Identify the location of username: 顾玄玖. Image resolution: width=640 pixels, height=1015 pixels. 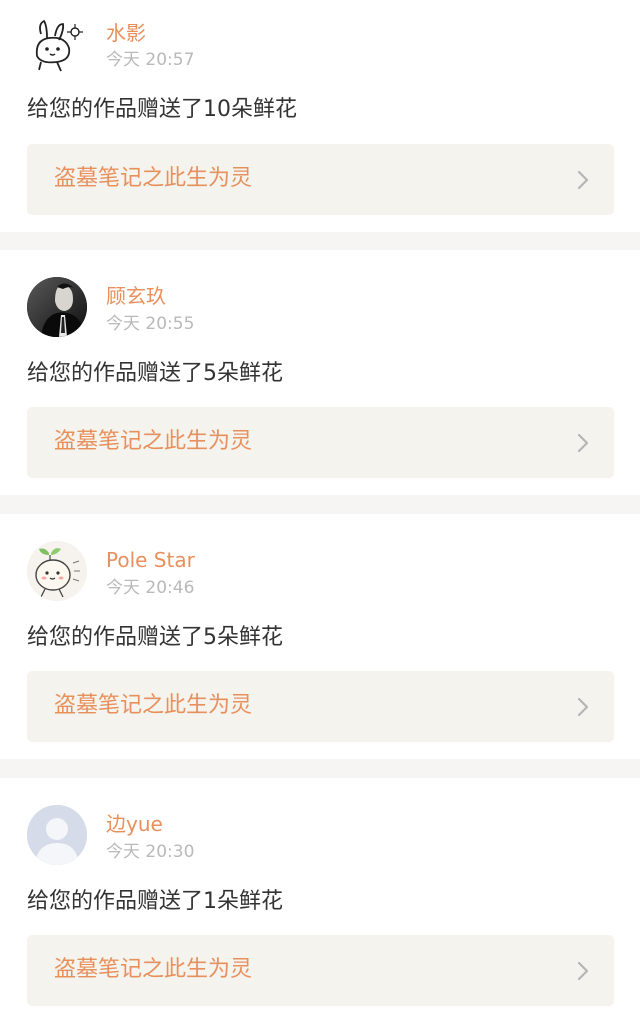
(136, 296).